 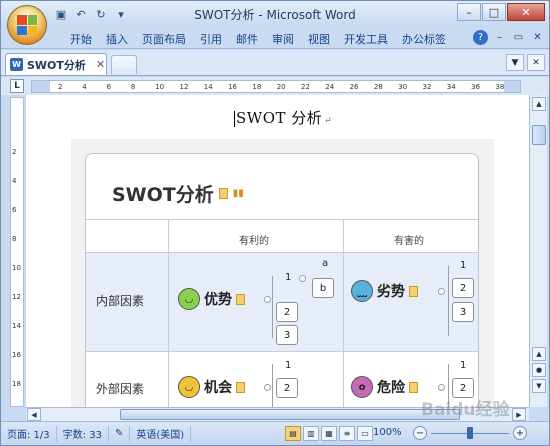 What do you see at coordinates (211, 39) in the screenshot?
I see `tab-references: 引用` at bounding box center [211, 39].